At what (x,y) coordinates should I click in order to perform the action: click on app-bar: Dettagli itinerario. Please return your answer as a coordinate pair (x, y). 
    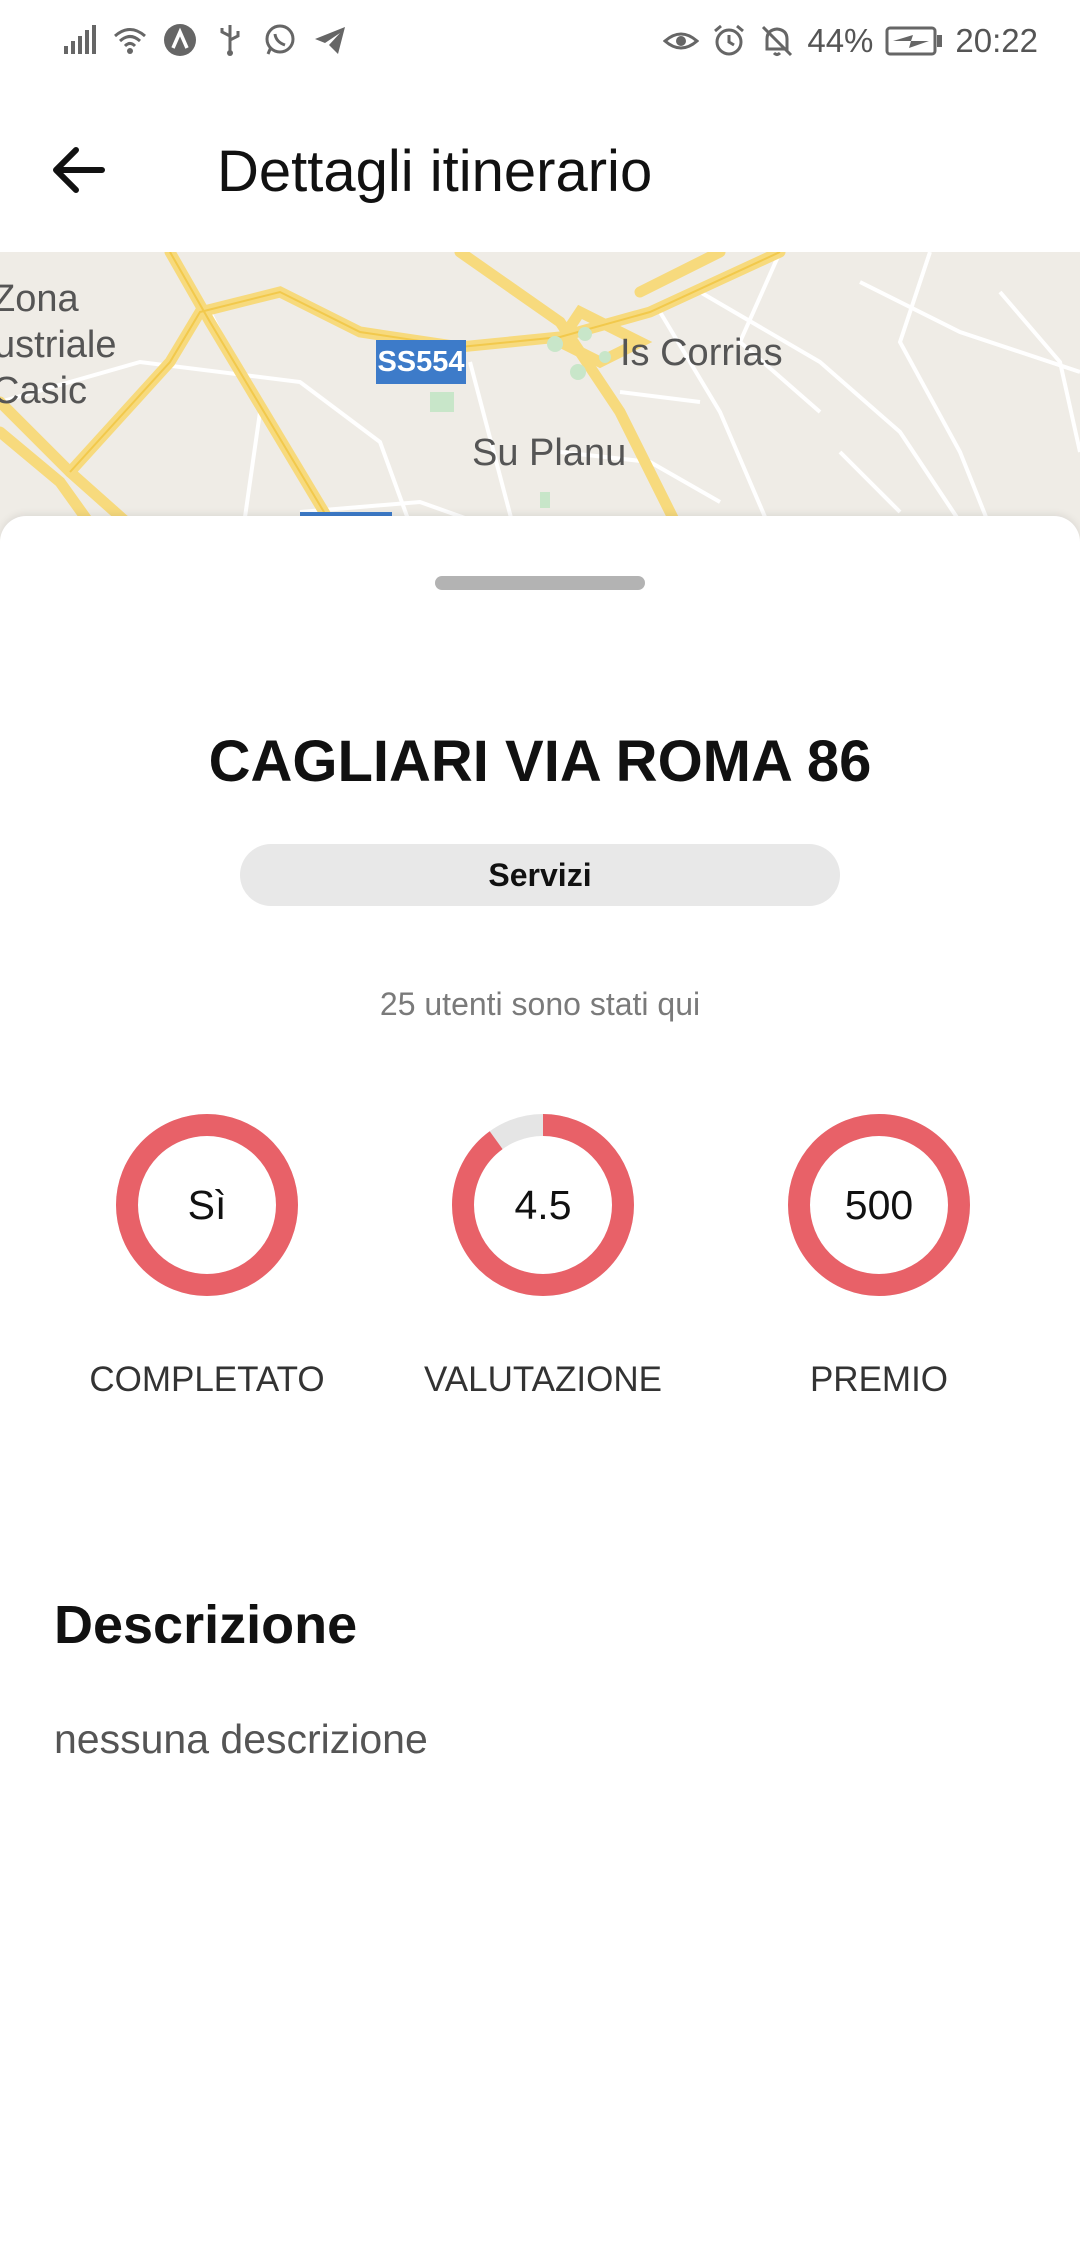
    Looking at the image, I should click on (540, 169).